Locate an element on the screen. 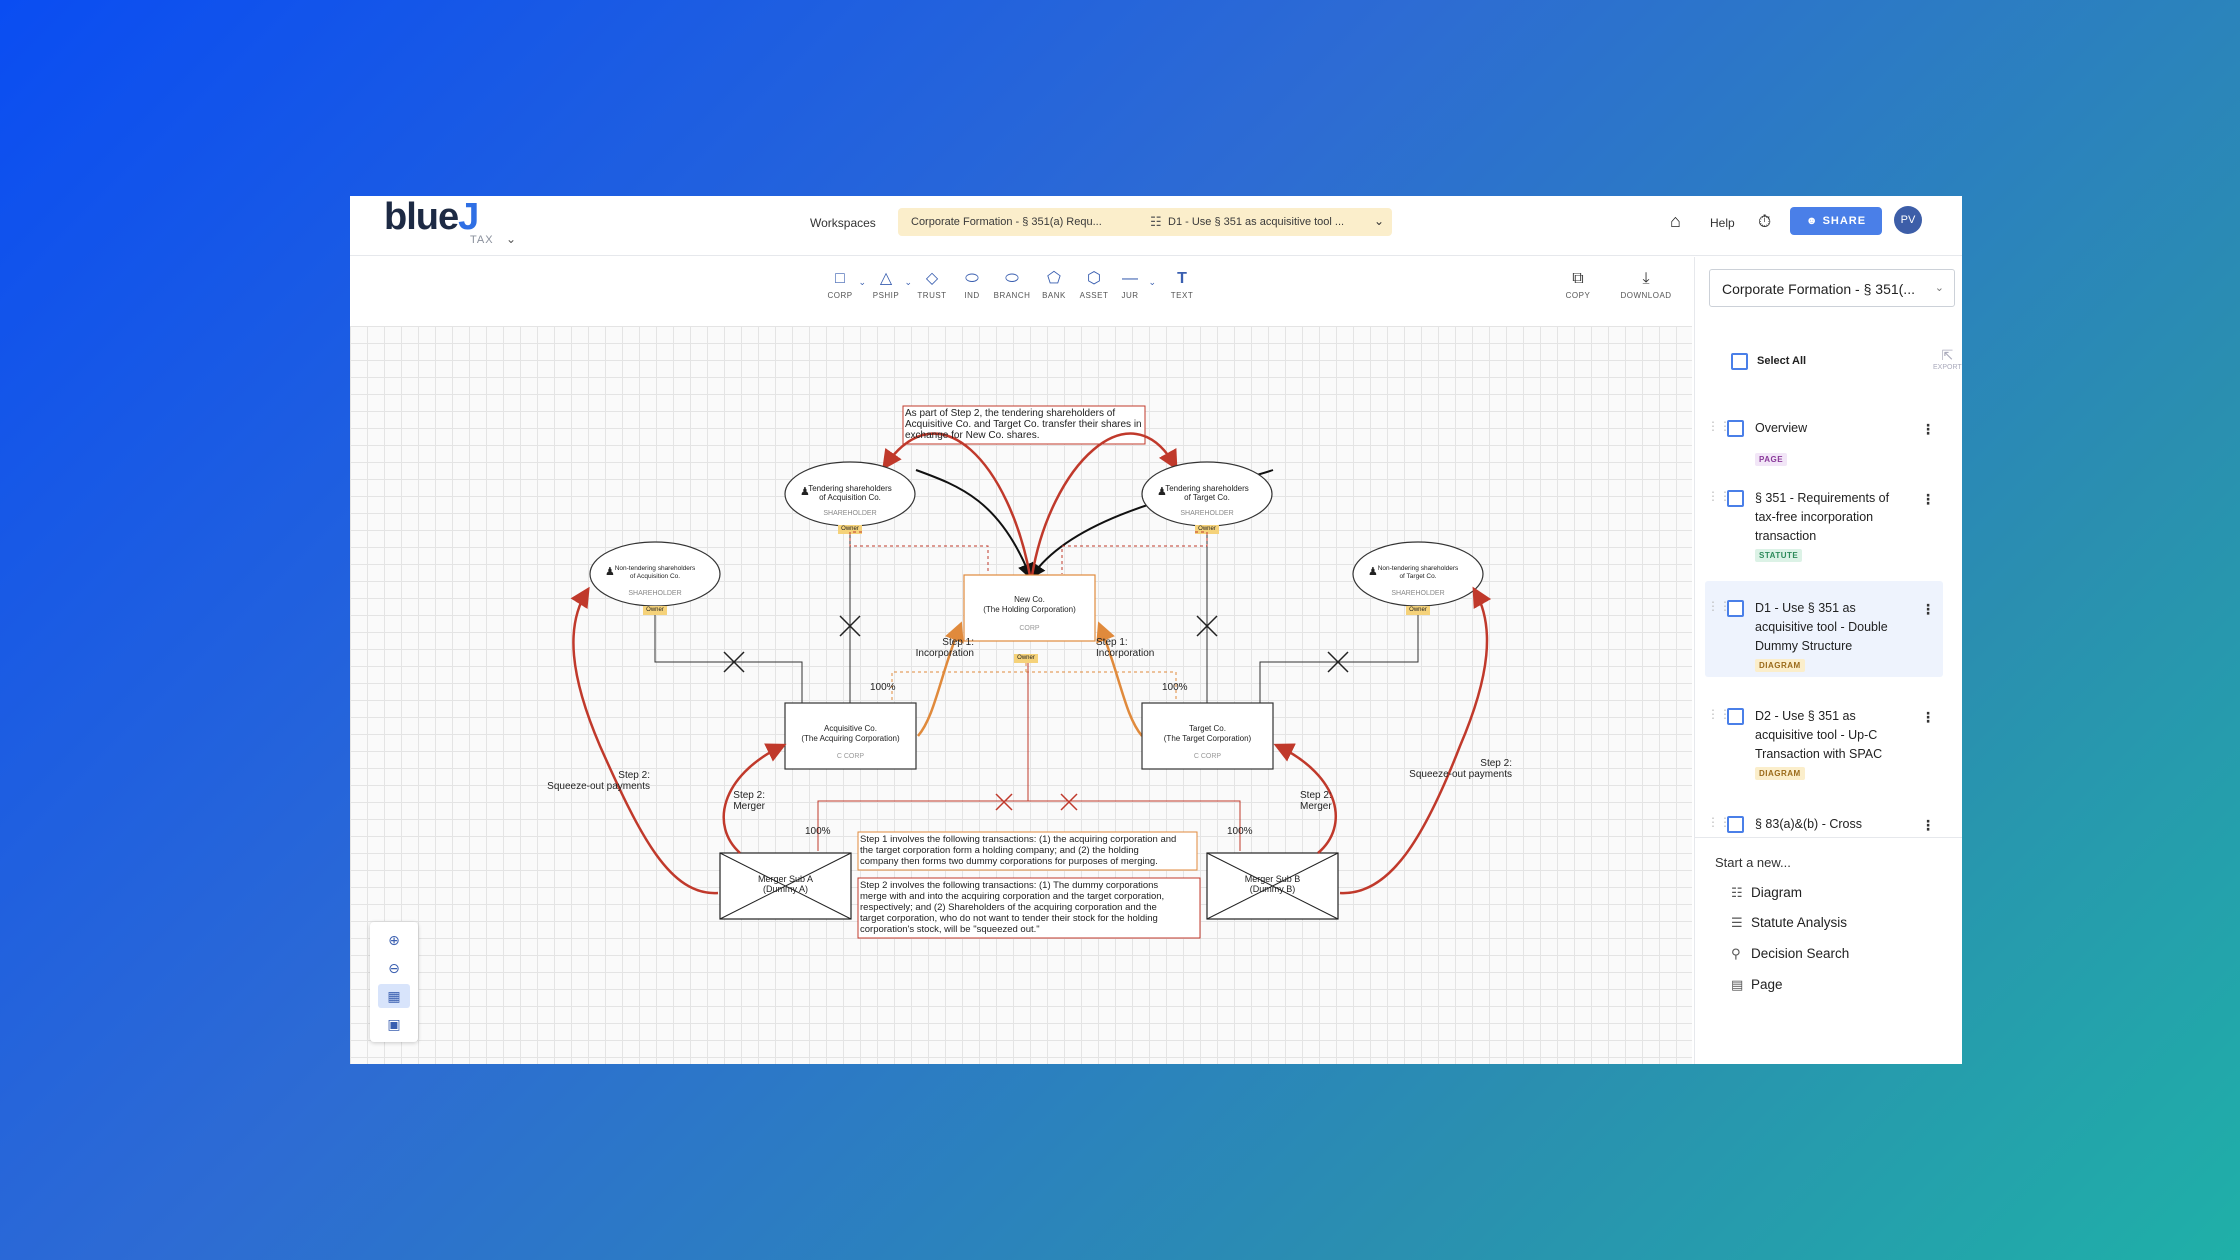 The height and width of the screenshot is (1260, 2240). share-button: ☻ SHARE is located at coordinates (1836, 221).